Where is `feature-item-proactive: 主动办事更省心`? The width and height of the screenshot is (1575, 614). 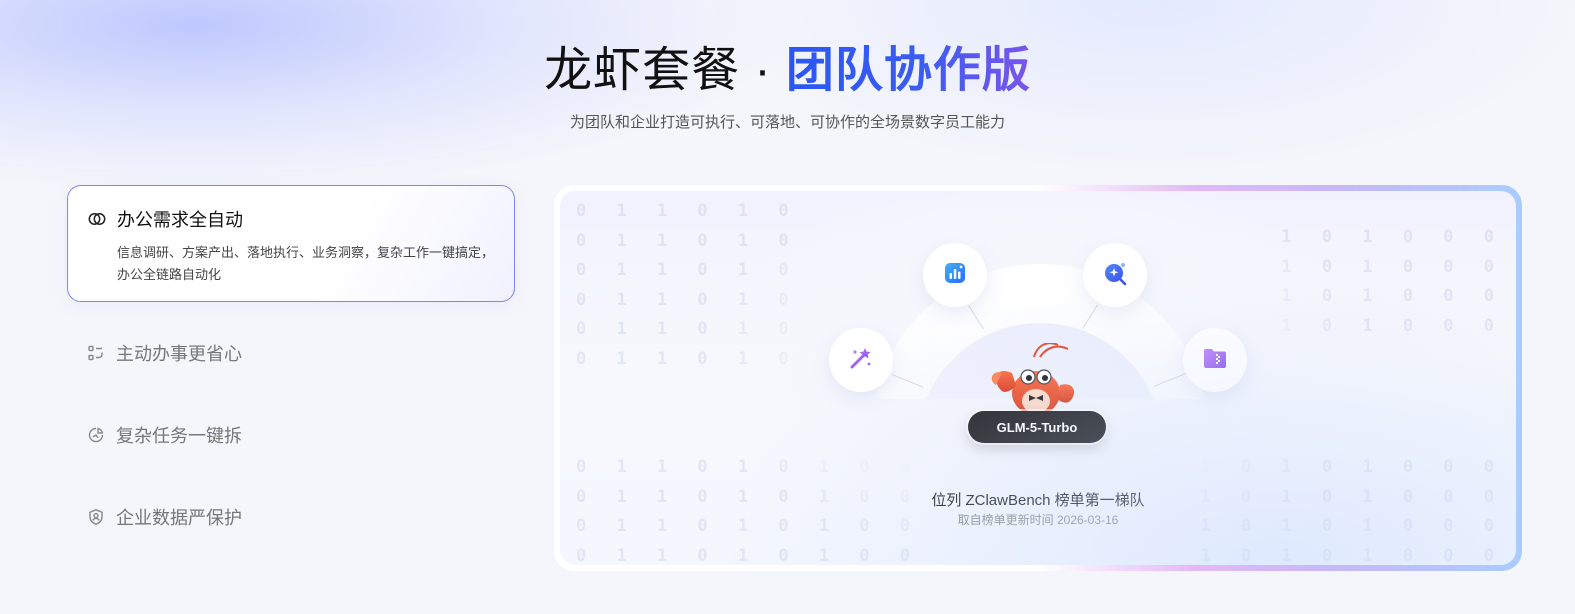
feature-item-proactive: 主动办事更省心 is located at coordinates (164, 353).